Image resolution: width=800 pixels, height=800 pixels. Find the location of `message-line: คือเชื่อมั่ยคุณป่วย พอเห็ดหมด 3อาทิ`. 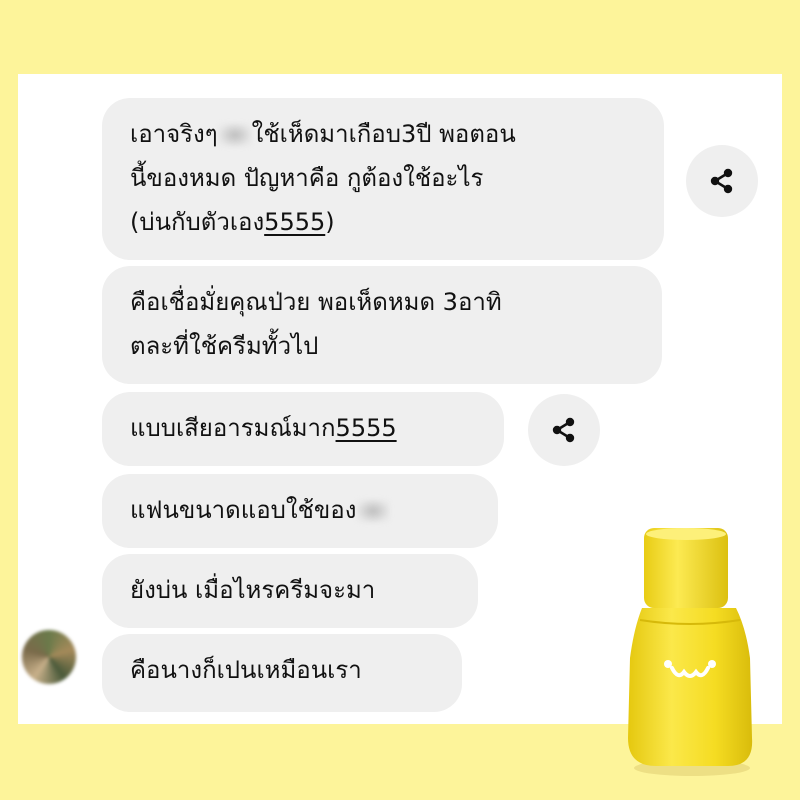

message-line: คือเชื่อมั่ยคุณป่วย พอเห็ดหมด 3อาทิ is located at coordinates (316, 302).